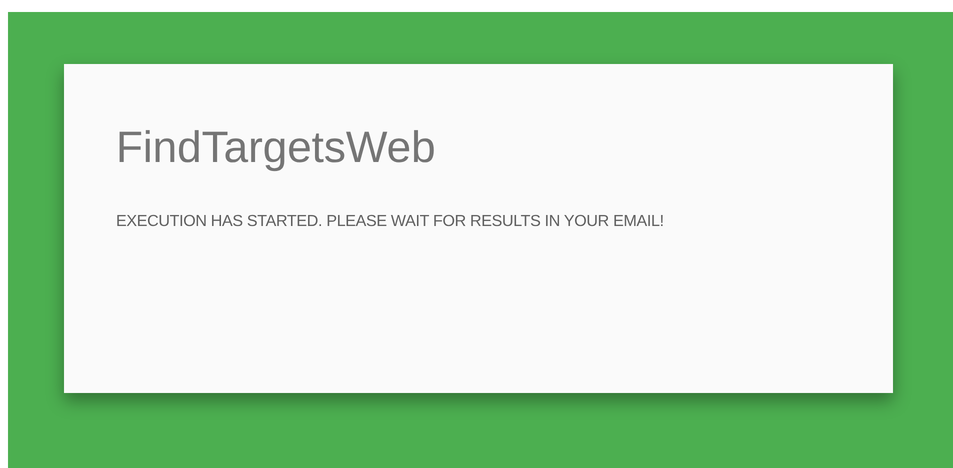 This screenshot has width=953, height=468. Describe the element at coordinates (390, 222) in the screenshot. I see `status-message: EXECUTION HAS STARTED. PLEASE WAIT FOR RESULTS IN YOUR EMAIL!` at that location.